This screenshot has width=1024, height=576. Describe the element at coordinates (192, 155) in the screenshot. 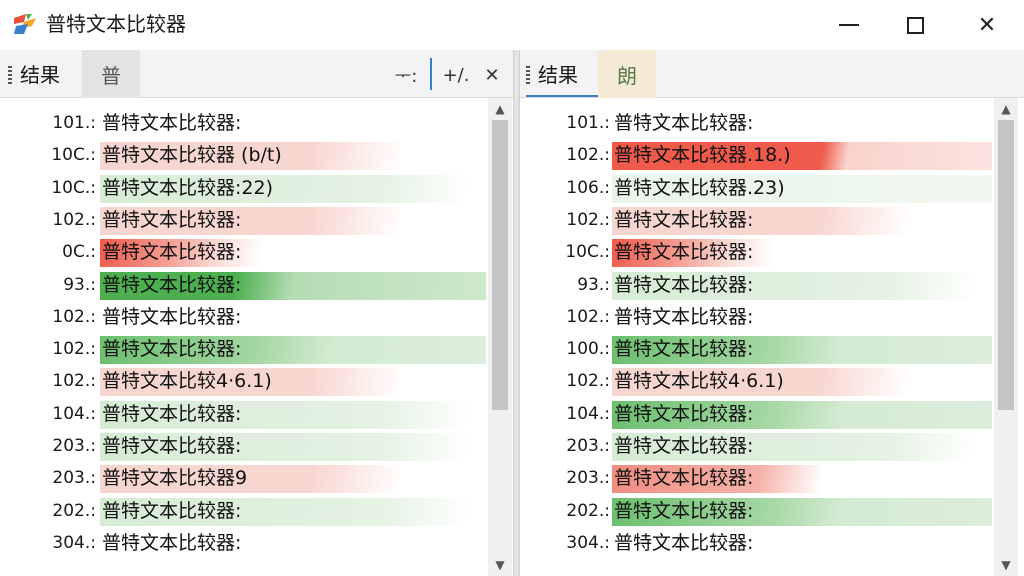

I see `line-text: 普特文本比较器 (b/t)` at that location.